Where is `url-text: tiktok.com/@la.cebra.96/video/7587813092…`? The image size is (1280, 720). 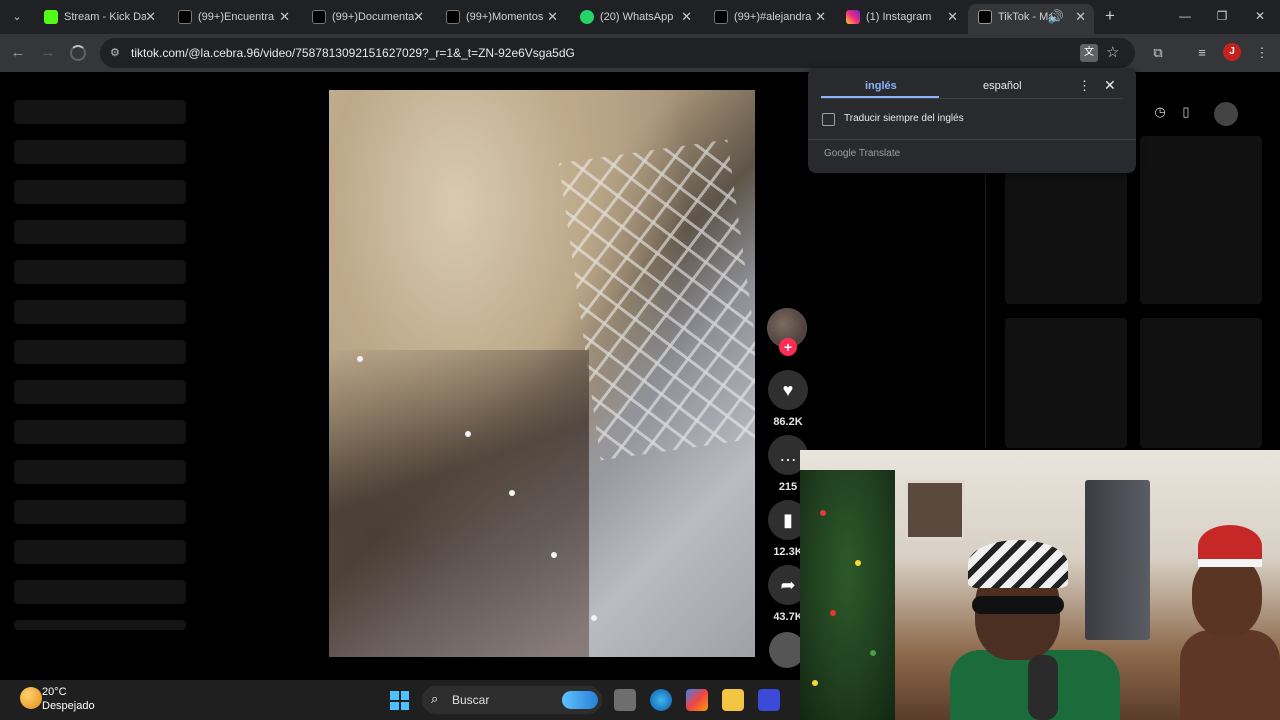
url-text: tiktok.com/@la.cebra.96/video/7587813092… is located at coordinates (353, 53).